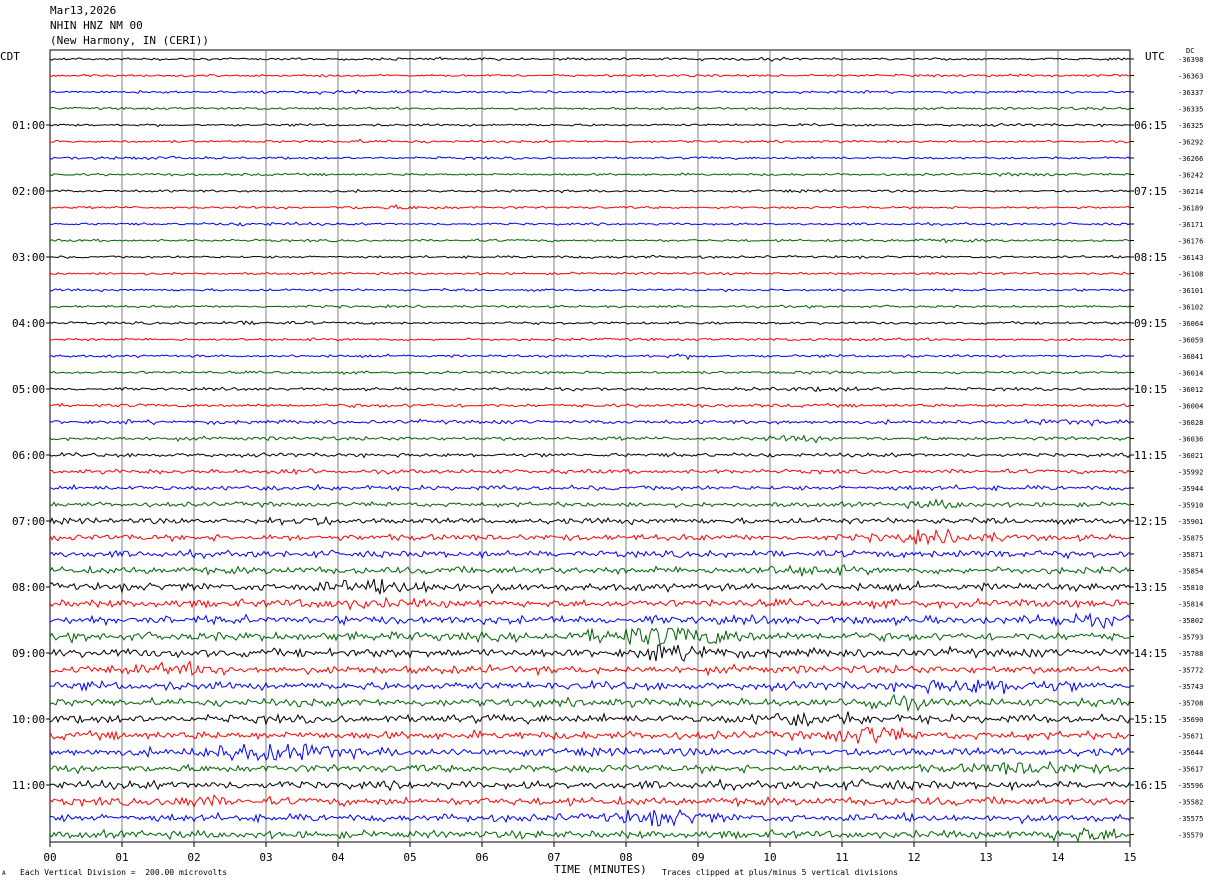  I want to click on dc-offset-label: -35875, so click(1190, 539).